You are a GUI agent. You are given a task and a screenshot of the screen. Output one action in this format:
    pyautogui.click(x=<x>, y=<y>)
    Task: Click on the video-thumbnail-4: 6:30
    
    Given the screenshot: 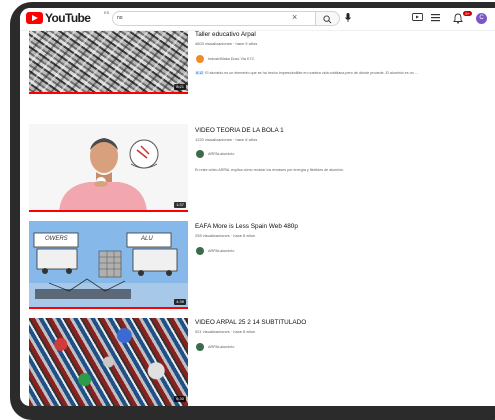 What is the action you would take?
    pyautogui.click(x=108, y=362)
    